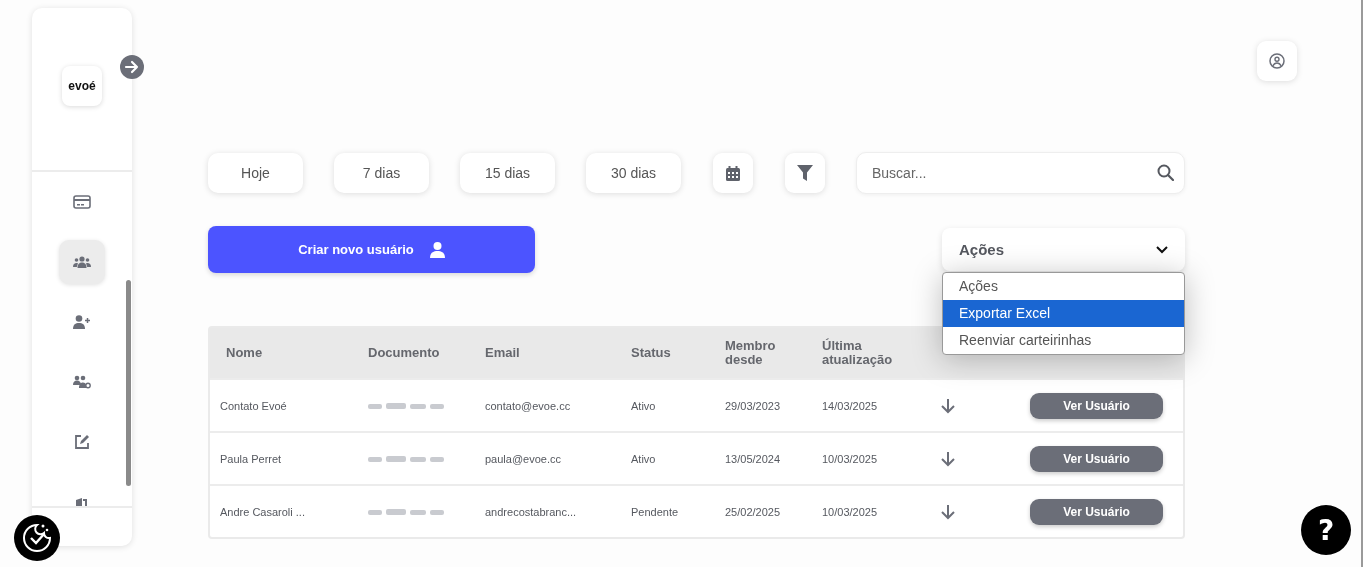 This screenshot has width=1363, height=567. What do you see at coordinates (1063, 313) in the screenshot?
I see `dropdown-option: Exportar Excel` at bounding box center [1063, 313].